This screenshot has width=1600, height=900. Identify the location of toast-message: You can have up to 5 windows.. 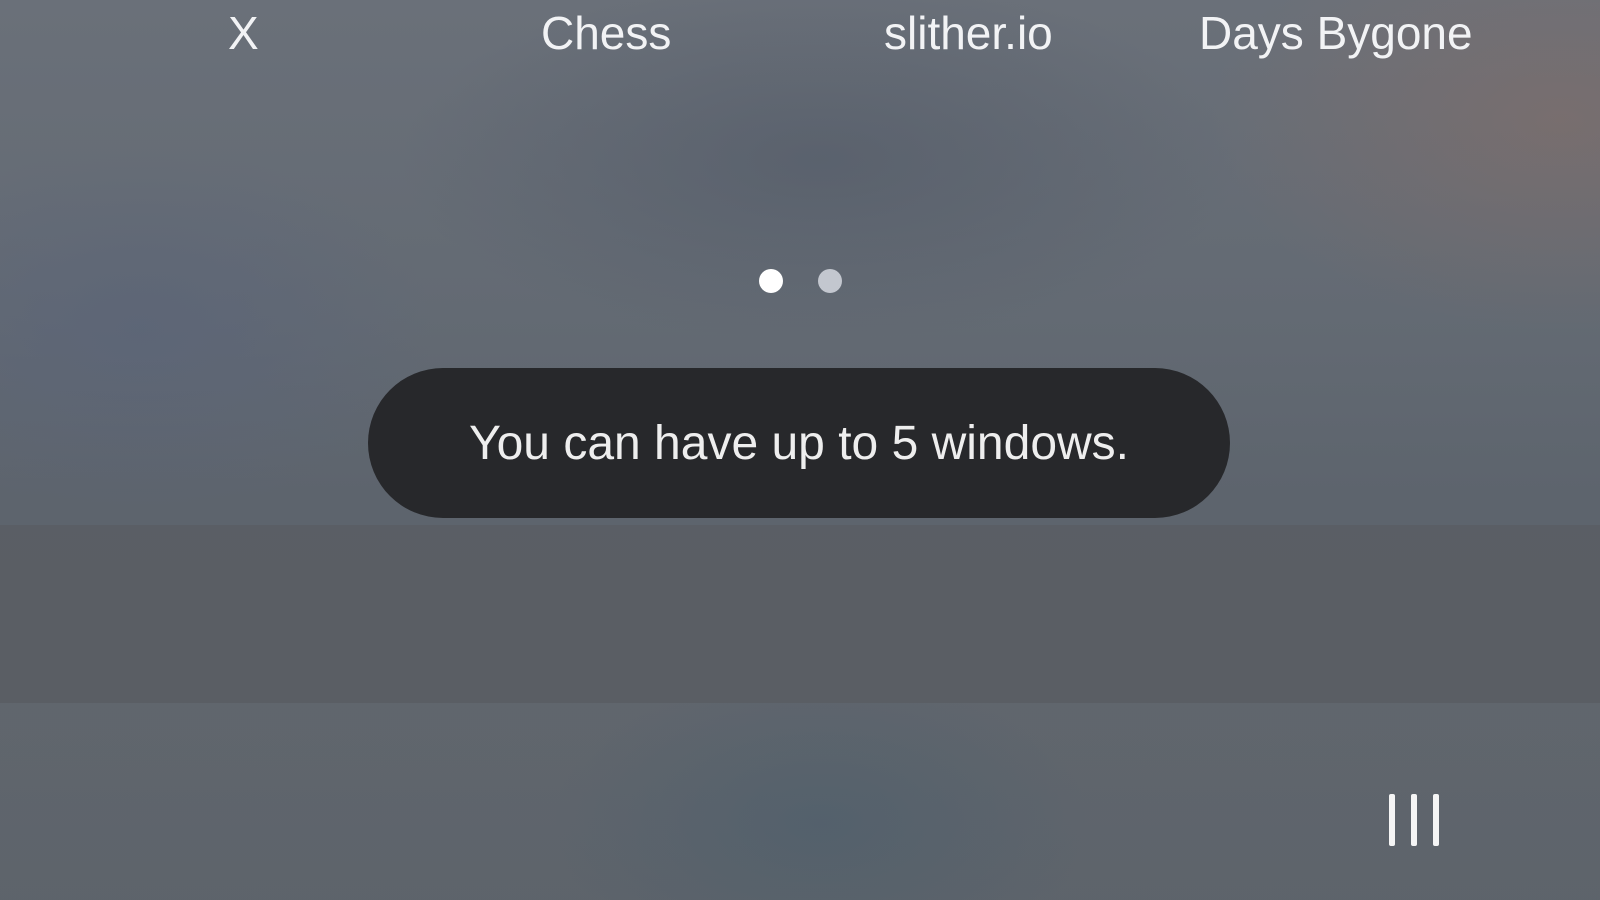
(799, 443).